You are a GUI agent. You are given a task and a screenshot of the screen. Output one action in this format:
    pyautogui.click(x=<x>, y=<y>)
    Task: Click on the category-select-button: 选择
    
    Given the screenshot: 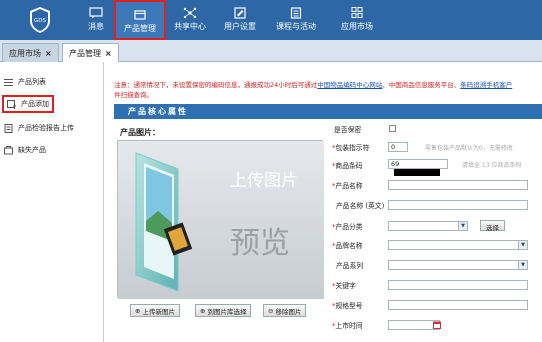 What is the action you would take?
    pyautogui.click(x=492, y=226)
    